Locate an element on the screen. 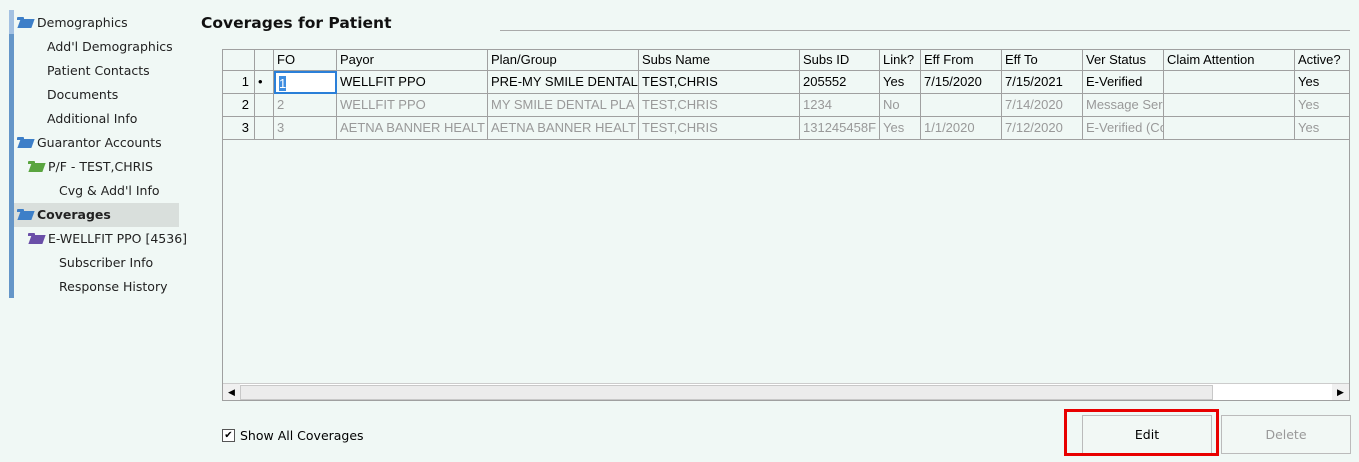 The image size is (1359, 462). table-cell: MY SMILE DENTAL PLA is located at coordinates (563, 105).